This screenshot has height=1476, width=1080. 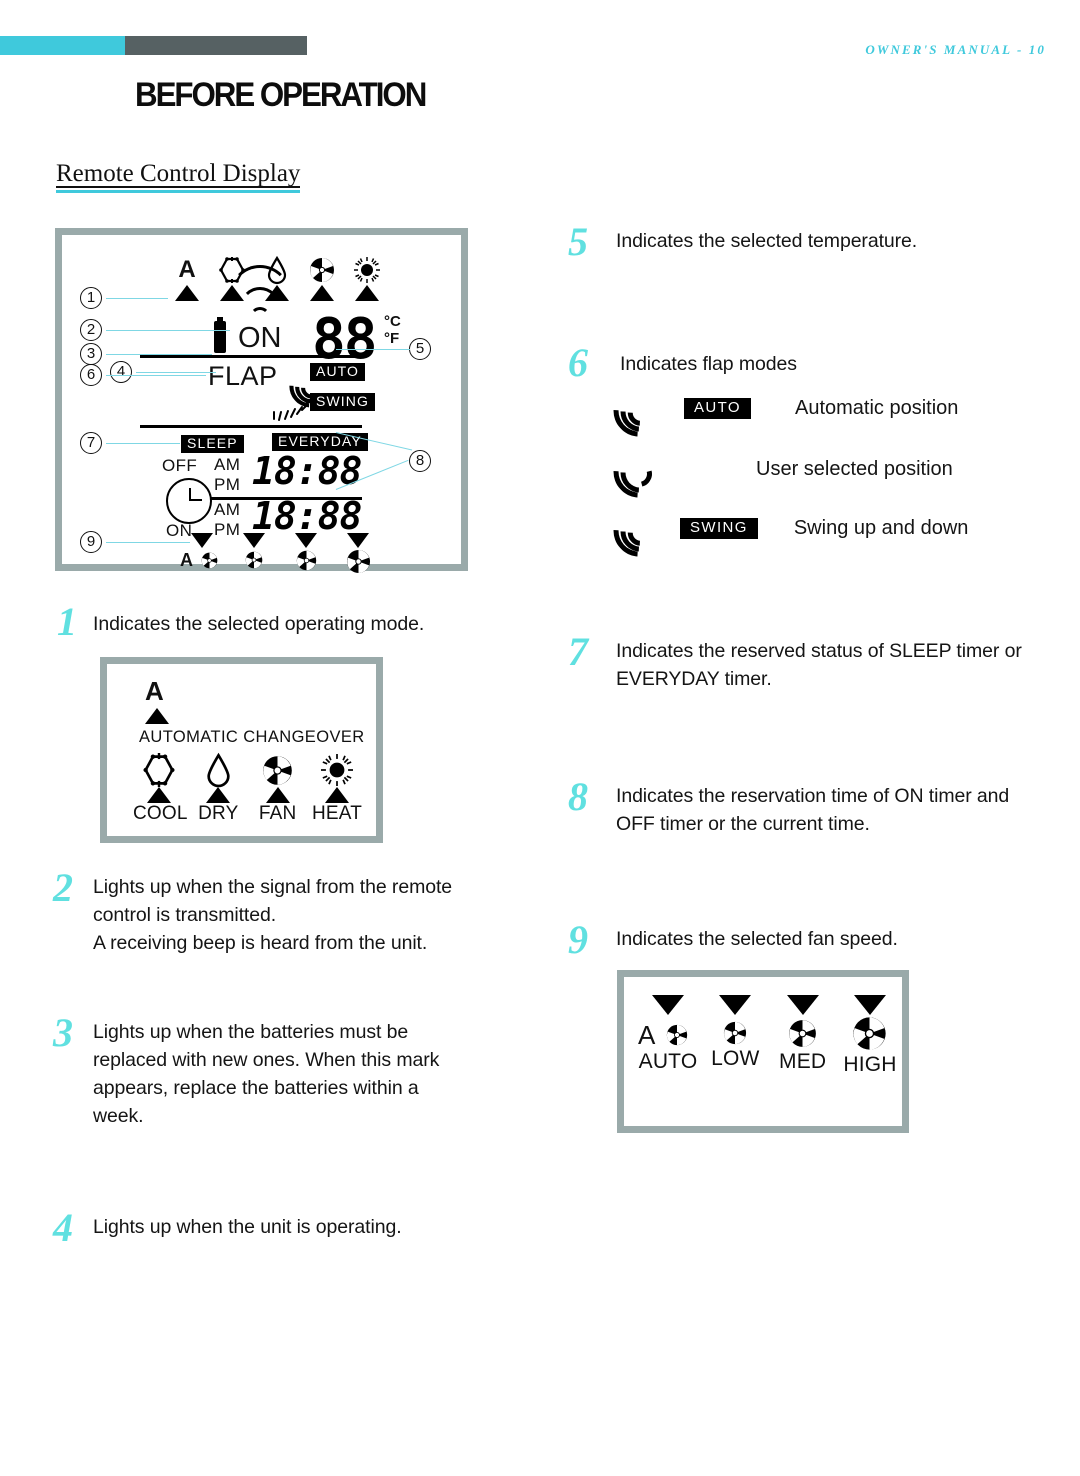 I want to click on callout-5-leader, so click(x=373, y=350).